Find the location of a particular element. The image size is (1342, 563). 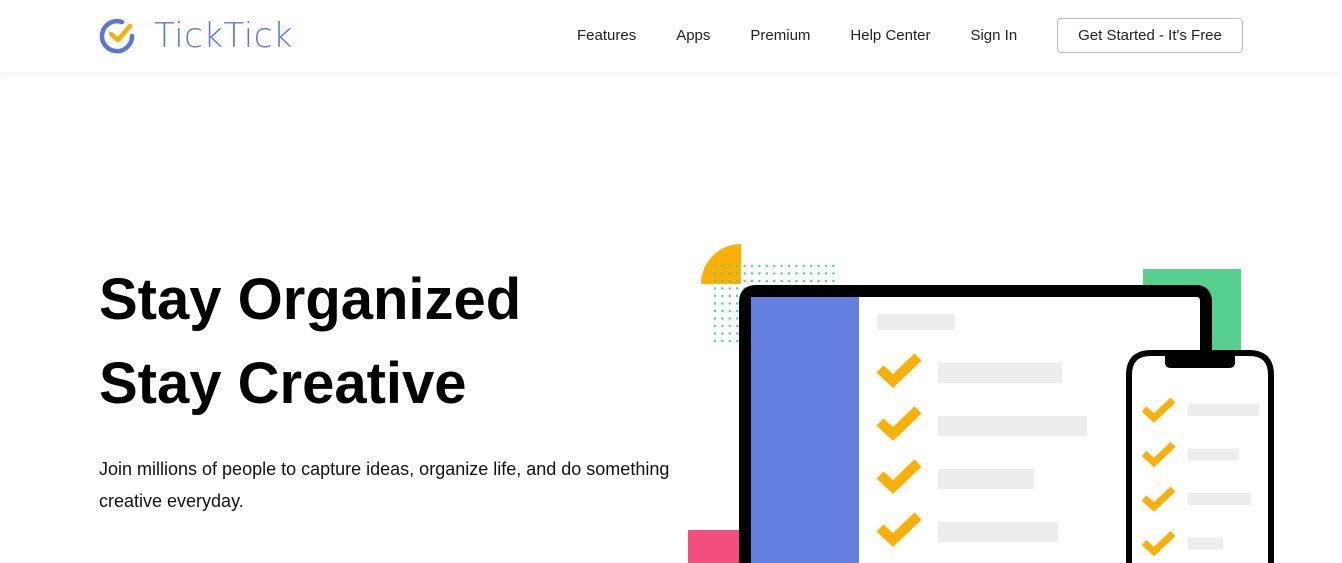

logo-text: TickTick is located at coordinates (224, 36).